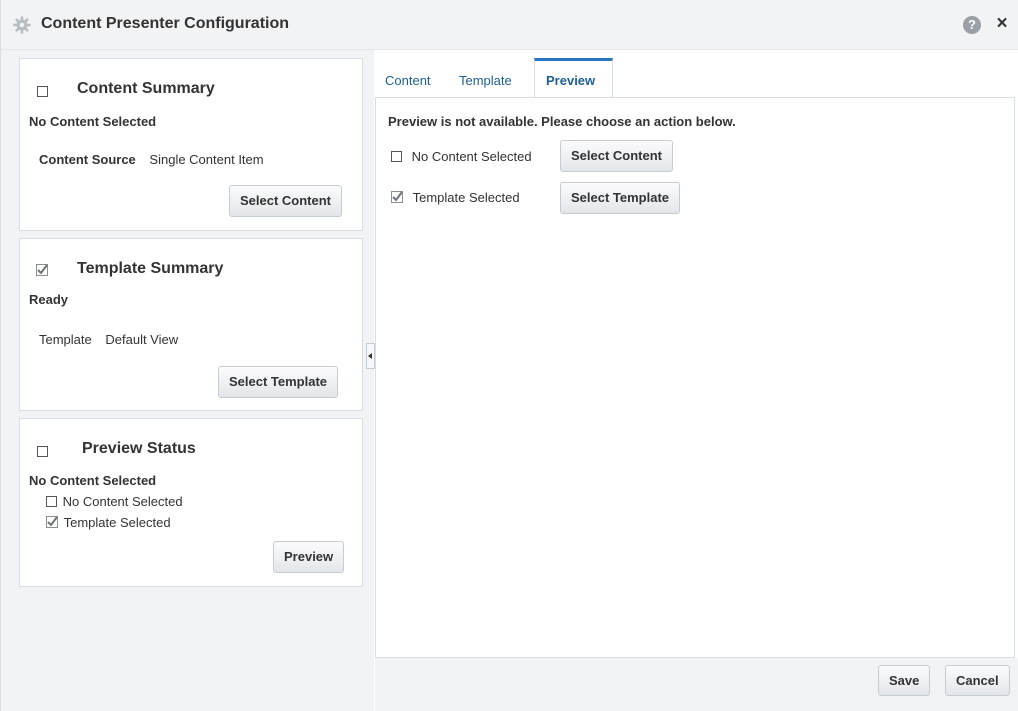 The height and width of the screenshot is (711, 1018). I want to click on preview-content-row: No Content Selected, so click(461, 156).